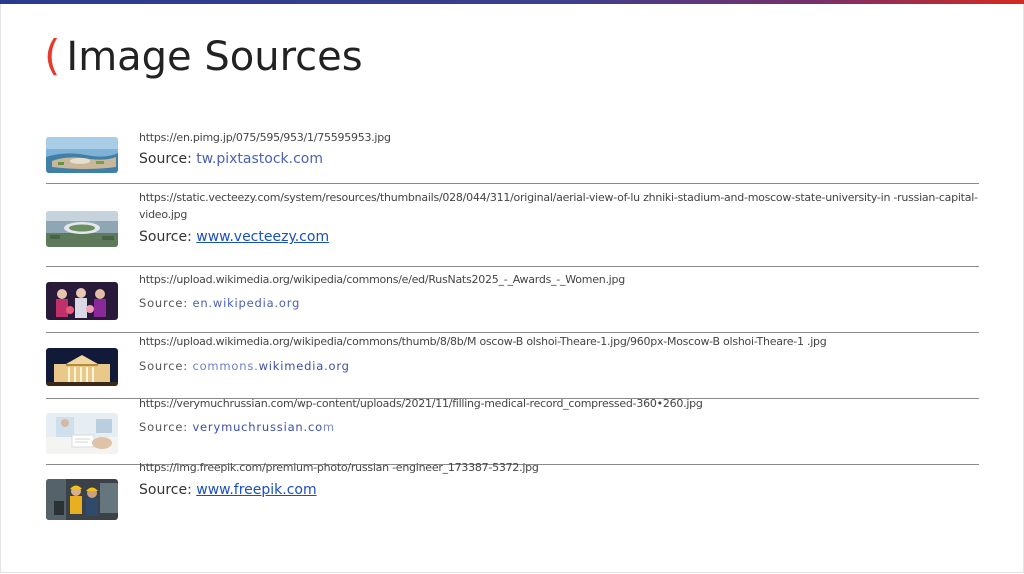  What do you see at coordinates (262, 237) in the screenshot?
I see `source-link: www.vecteezy.com` at bounding box center [262, 237].